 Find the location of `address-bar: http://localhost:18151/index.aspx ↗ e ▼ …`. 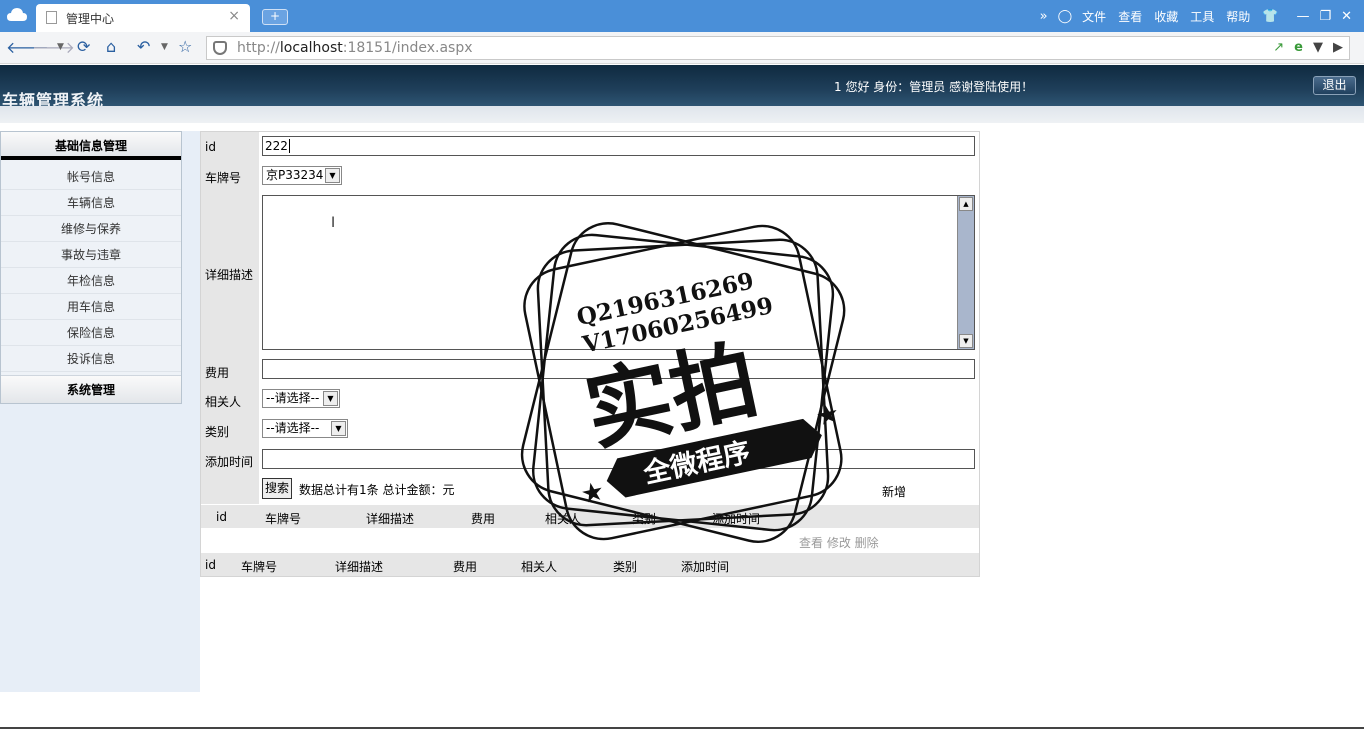

address-bar: http://localhost:18151/index.aspx ↗ e ▼ … is located at coordinates (778, 48).